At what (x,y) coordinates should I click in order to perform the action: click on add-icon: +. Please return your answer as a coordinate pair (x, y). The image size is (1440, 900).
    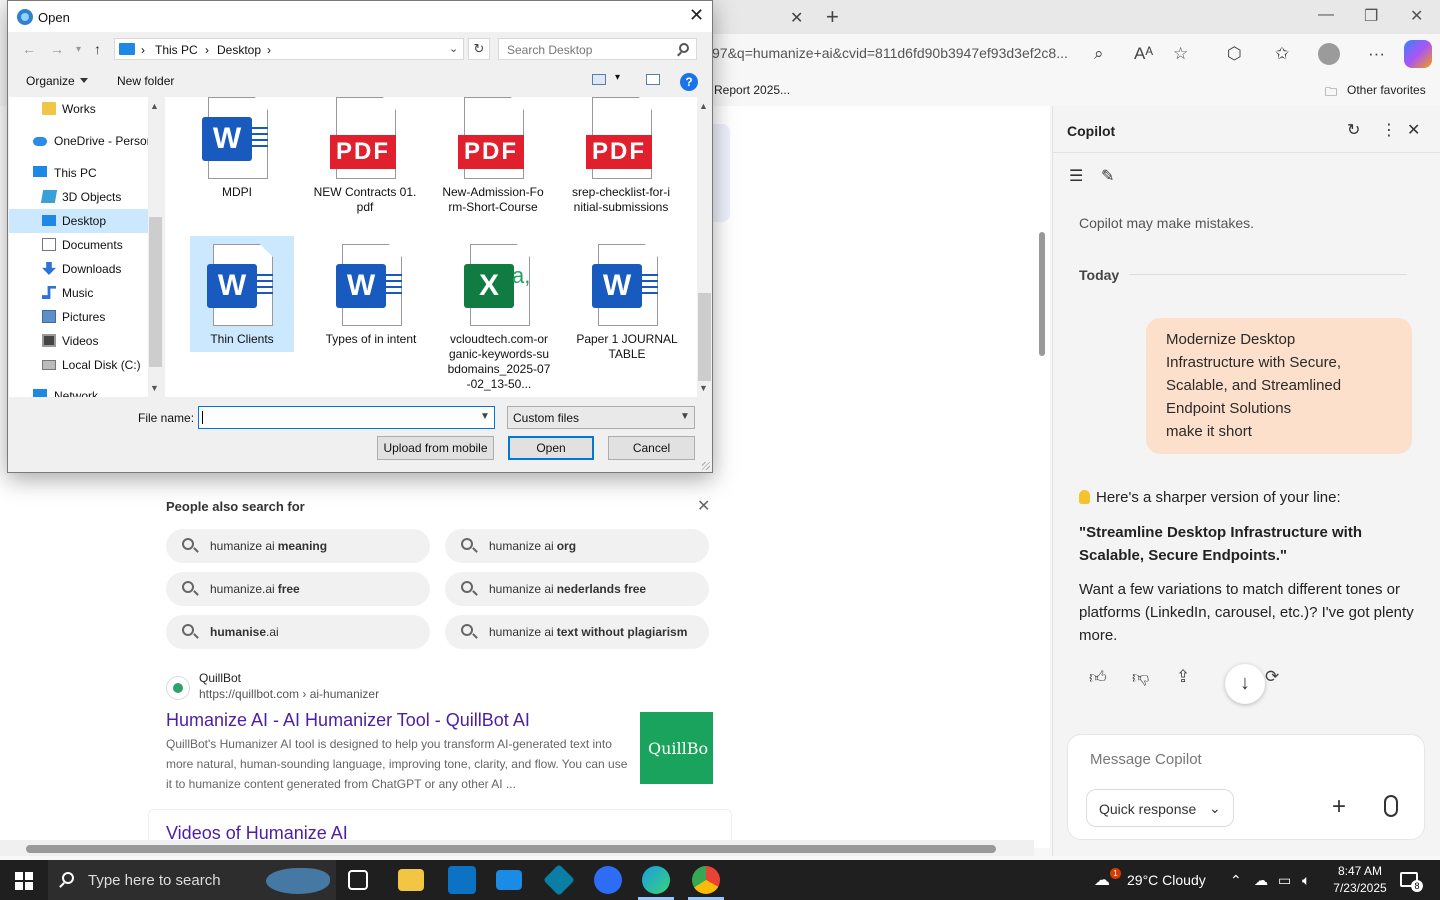
    Looking at the image, I should click on (1339, 807).